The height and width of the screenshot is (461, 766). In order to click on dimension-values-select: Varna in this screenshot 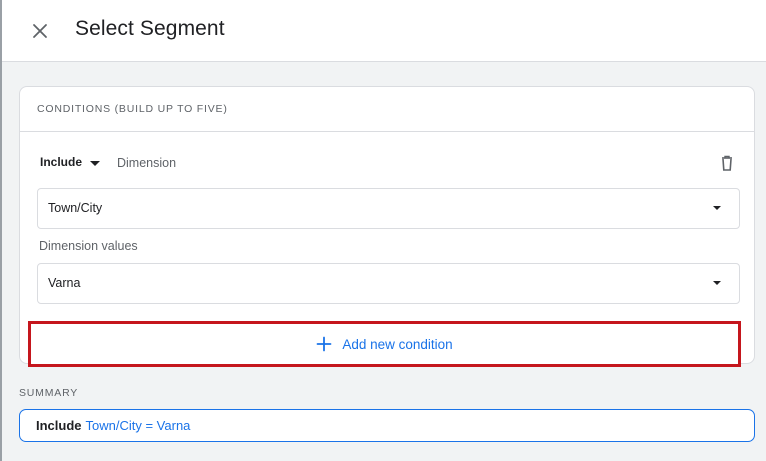, I will do `click(388, 283)`.